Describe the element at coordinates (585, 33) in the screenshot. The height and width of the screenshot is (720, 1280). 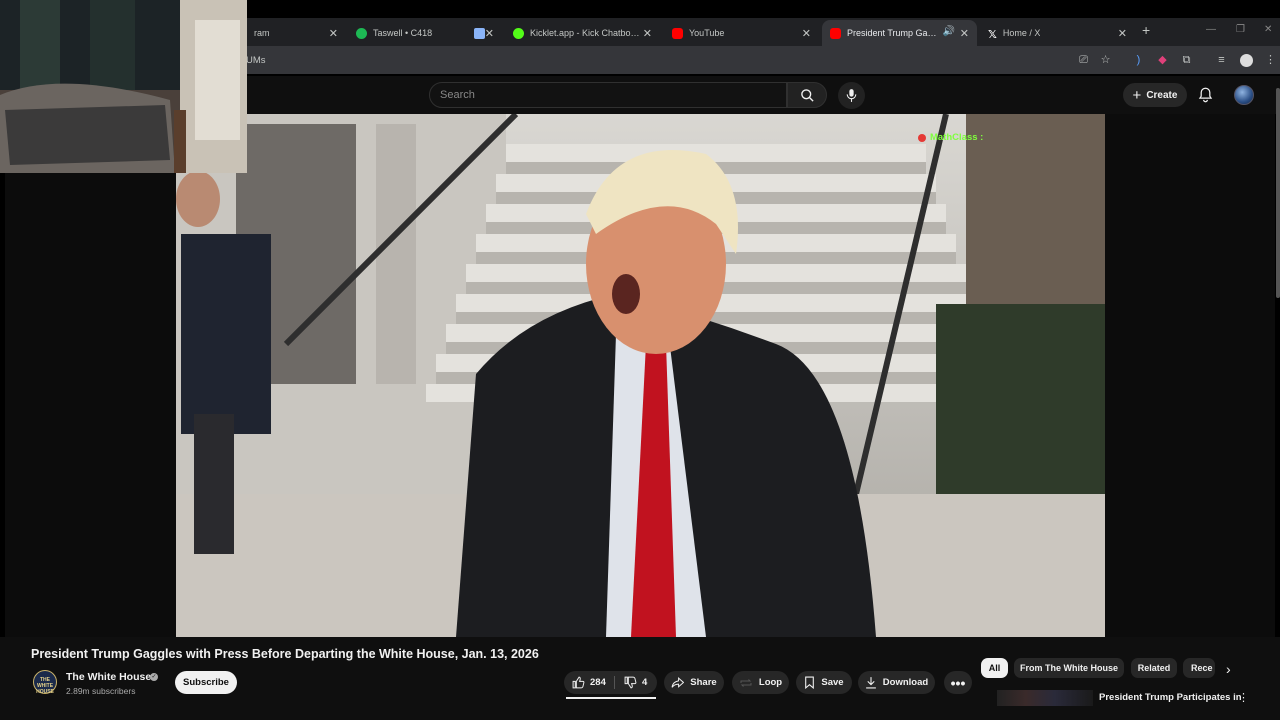
I see `tab-title: Kicklet.app - Kick Chatbot and` at that location.